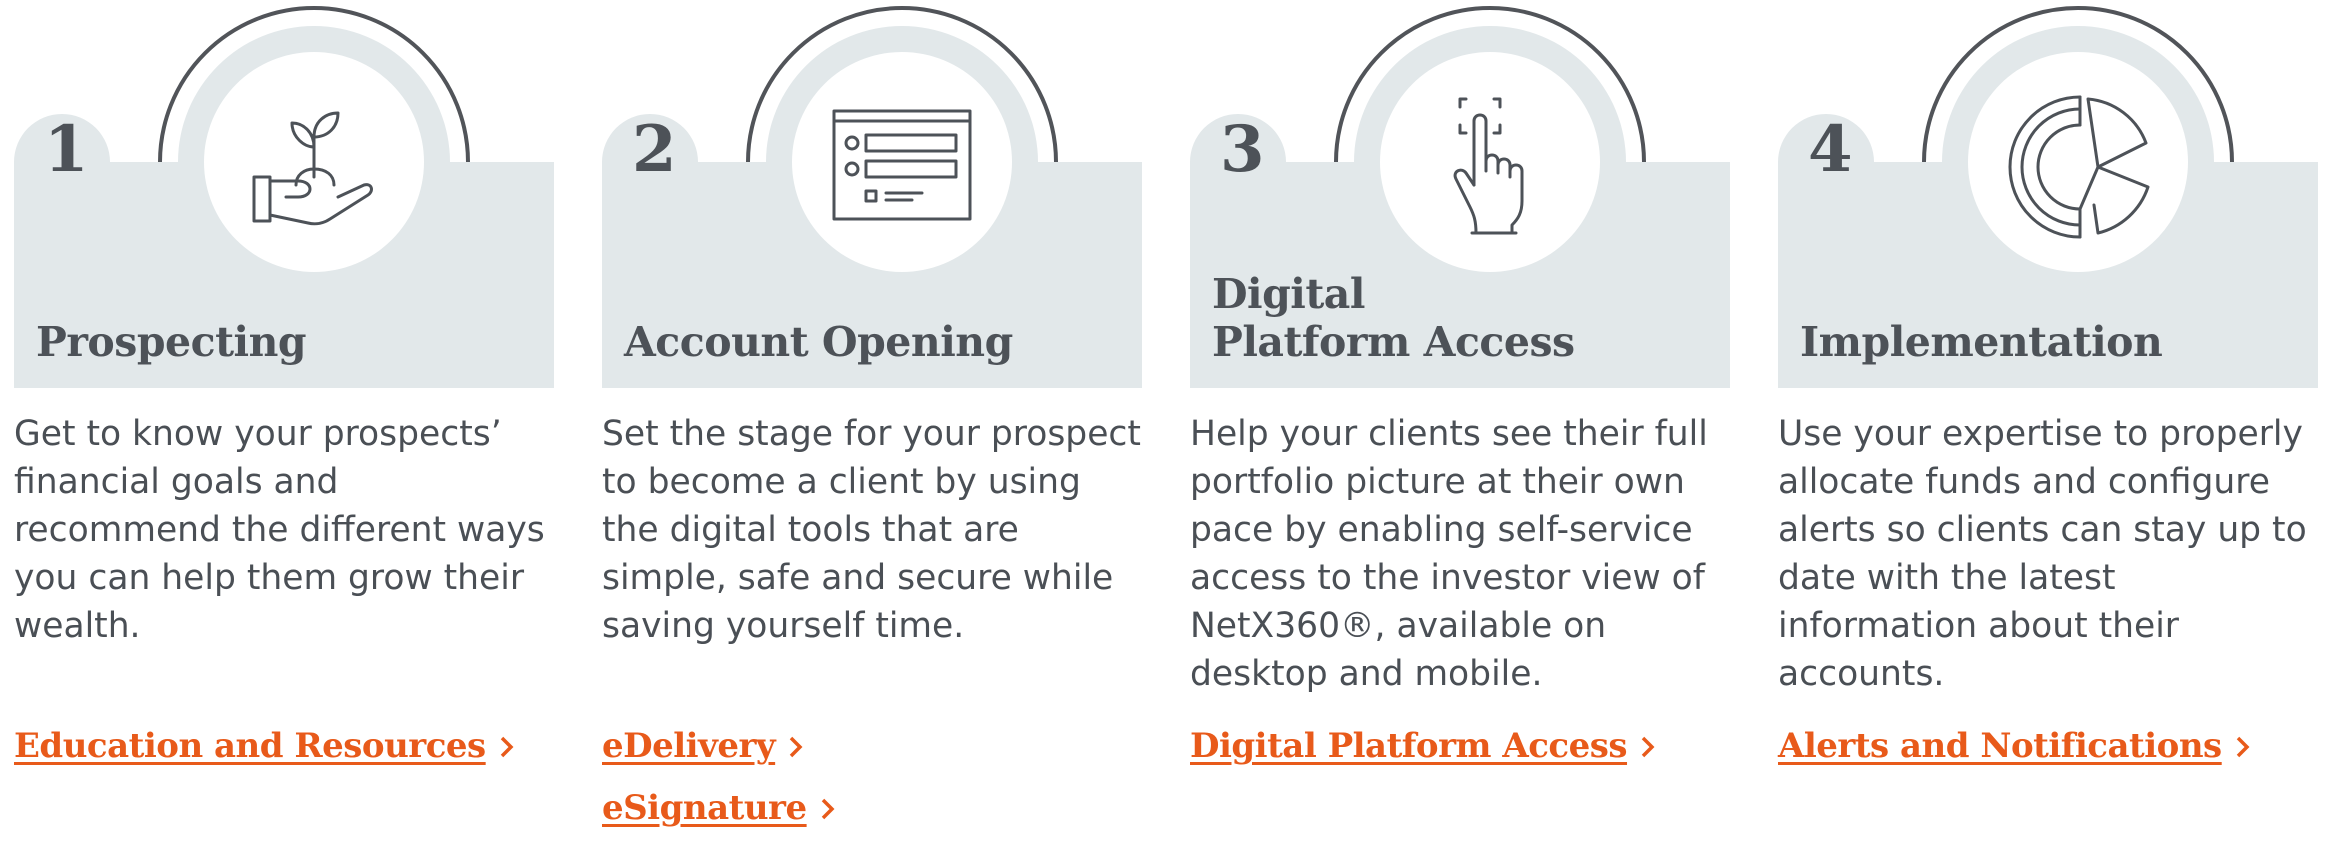 The width and height of the screenshot is (2326, 850). I want to click on step-number: 4, so click(1830, 149).